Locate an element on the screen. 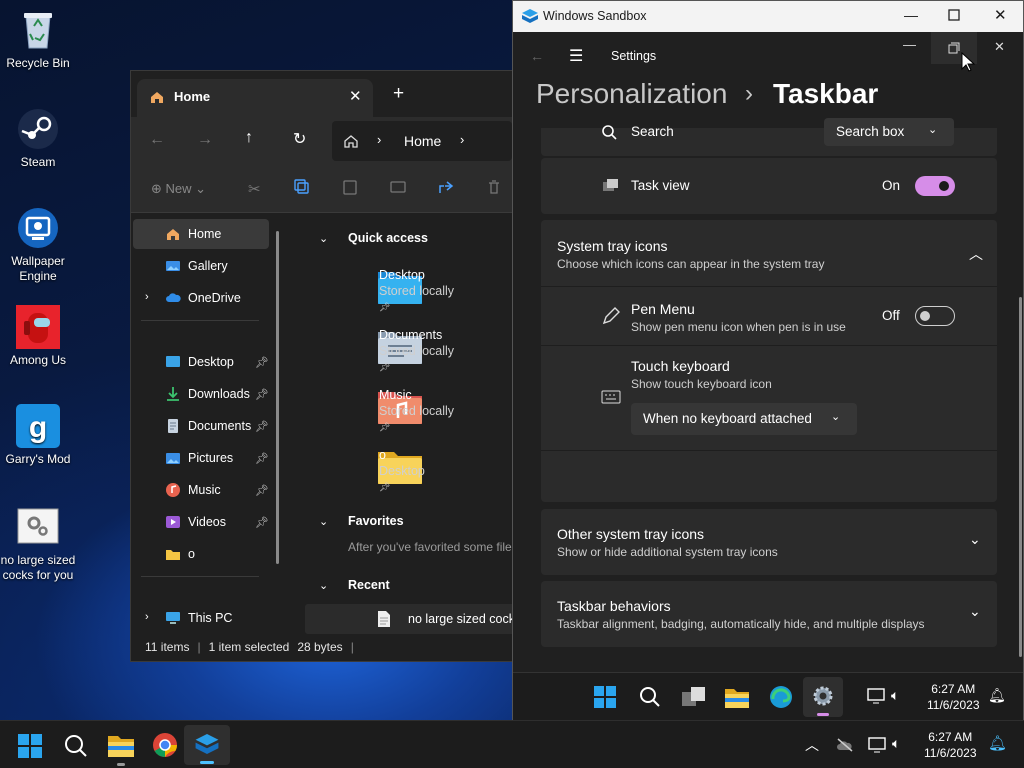 This screenshot has height=768, width=1024. up-arrow-icon: ↑ is located at coordinates (249, 138).